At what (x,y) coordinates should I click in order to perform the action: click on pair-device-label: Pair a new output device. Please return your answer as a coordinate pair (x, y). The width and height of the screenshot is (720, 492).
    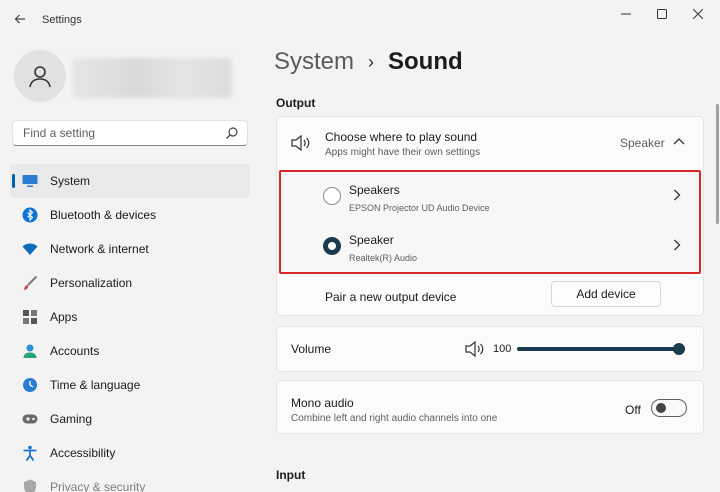
    Looking at the image, I should click on (391, 297).